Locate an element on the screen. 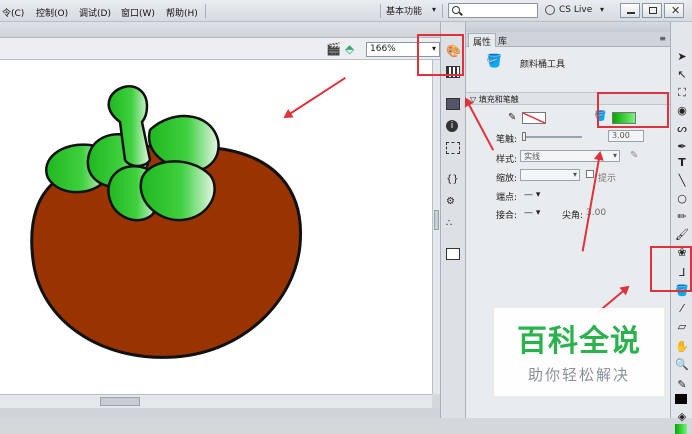  slider-handle is located at coordinates (524, 136).